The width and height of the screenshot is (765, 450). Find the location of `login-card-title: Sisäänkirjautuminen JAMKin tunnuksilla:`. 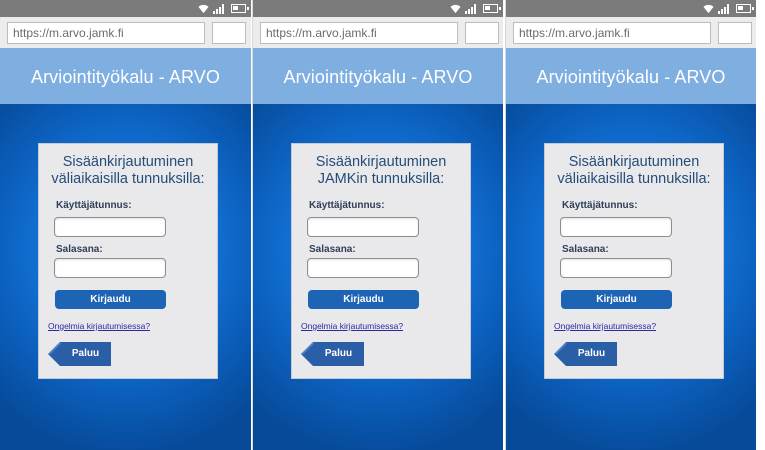

login-card-title: Sisäänkirjautuminen JAMKin tunnuksilla: is located at coordinates (381, 171).